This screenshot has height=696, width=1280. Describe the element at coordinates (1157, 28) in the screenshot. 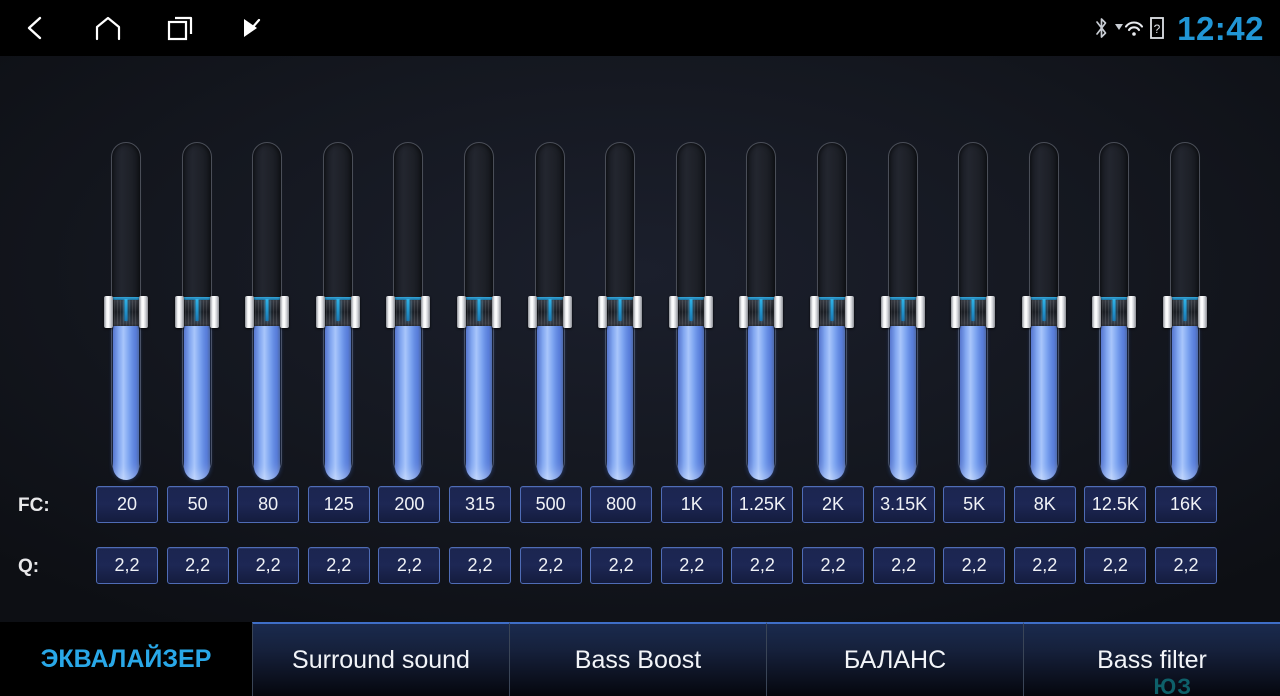

I see `sim-unknown-icon: ?` at that location.